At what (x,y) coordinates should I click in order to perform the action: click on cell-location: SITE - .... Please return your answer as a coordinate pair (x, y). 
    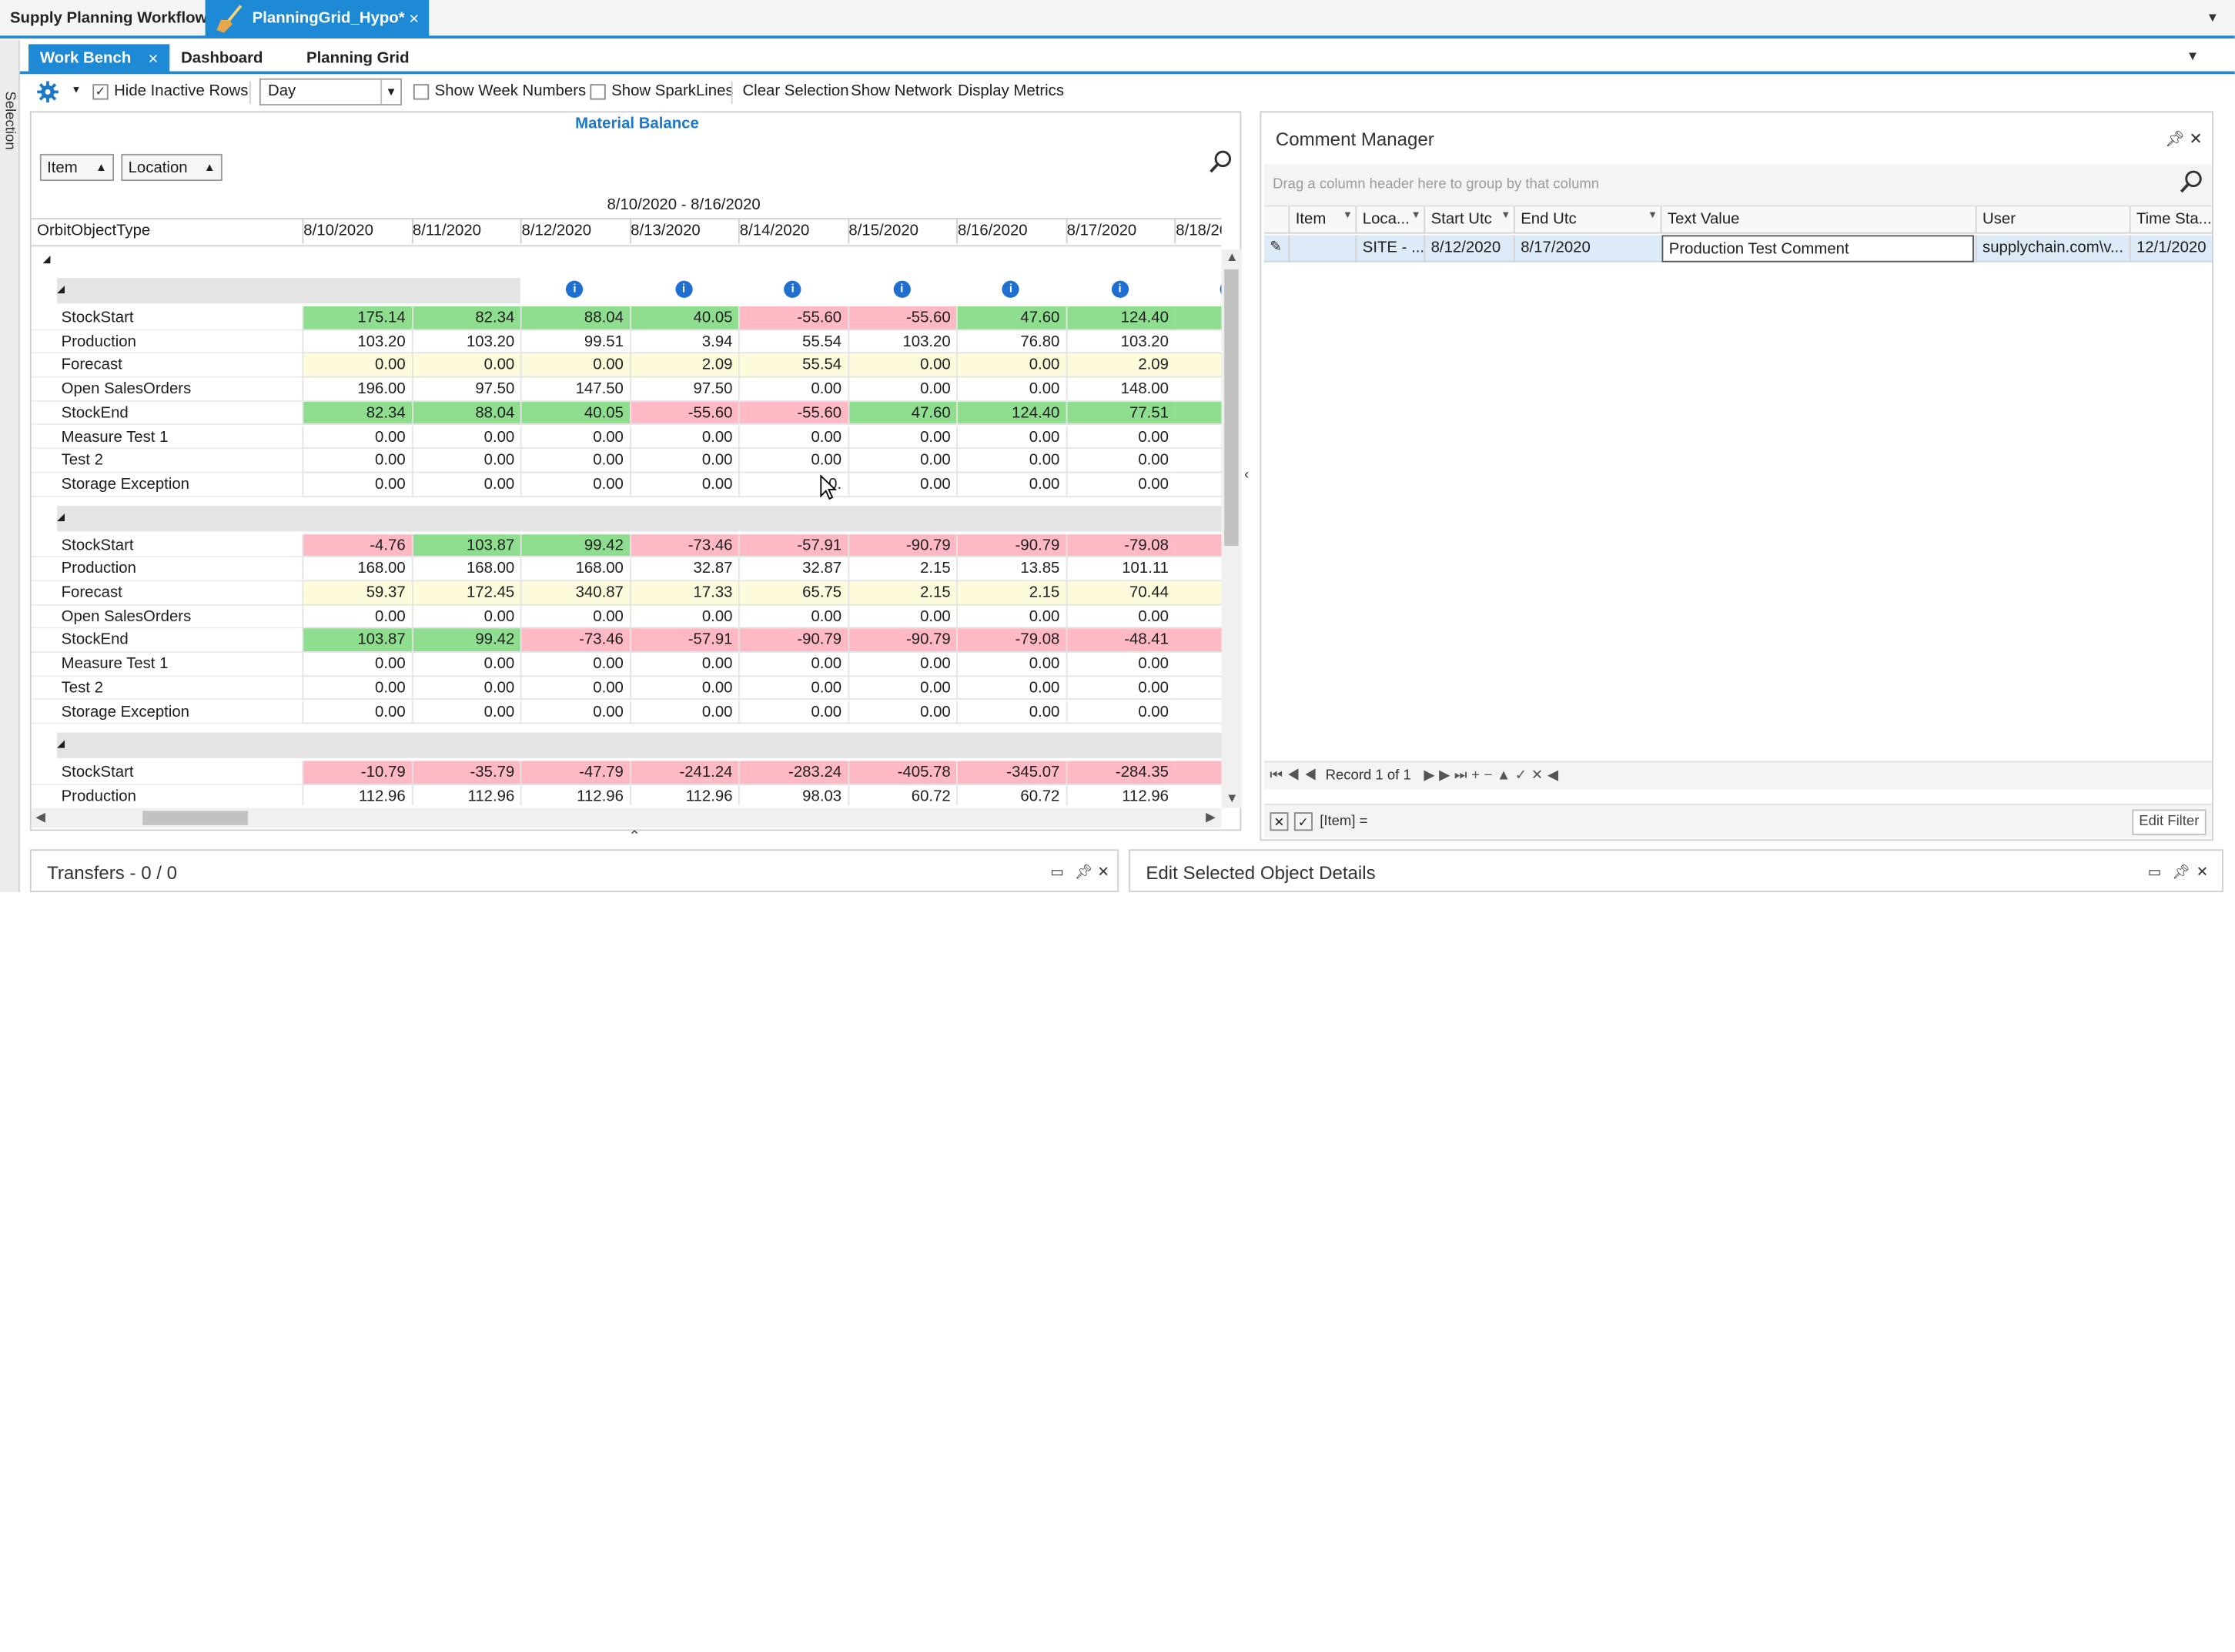
    Looking at the image, I should click on (1390, 249).